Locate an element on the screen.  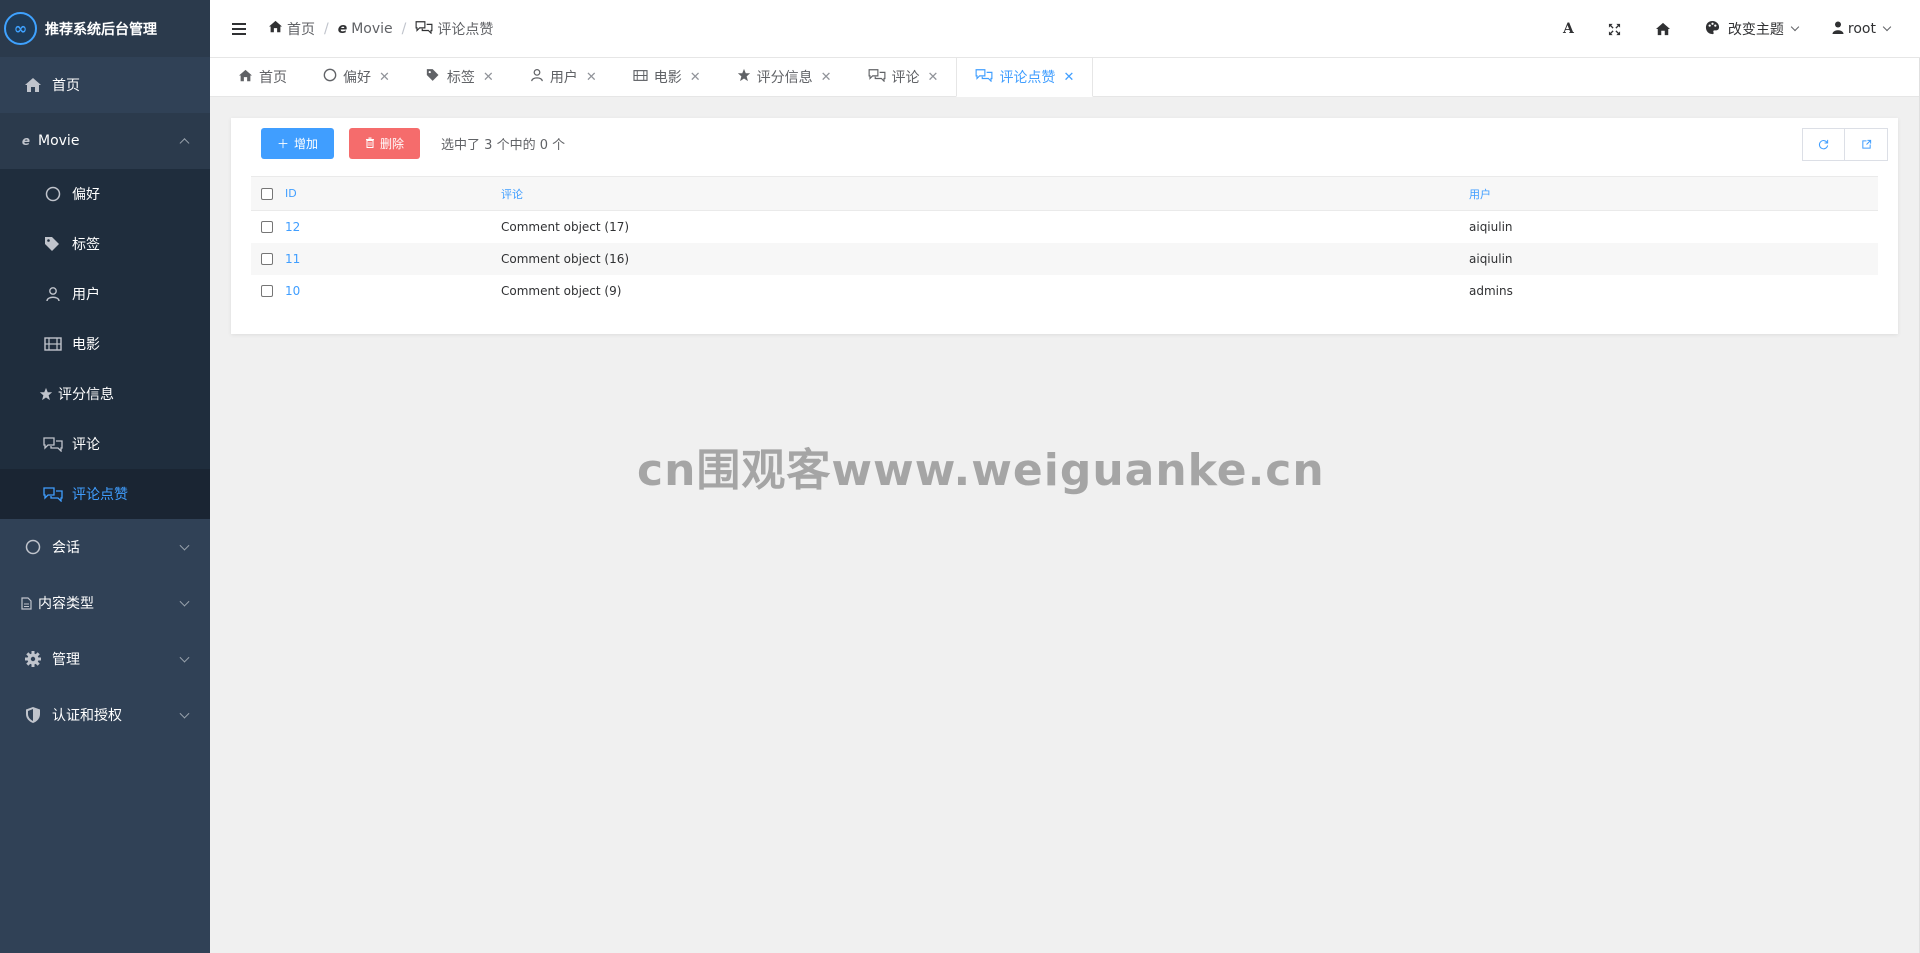
tab-label: 标签 is located at coordinates (460, 78).